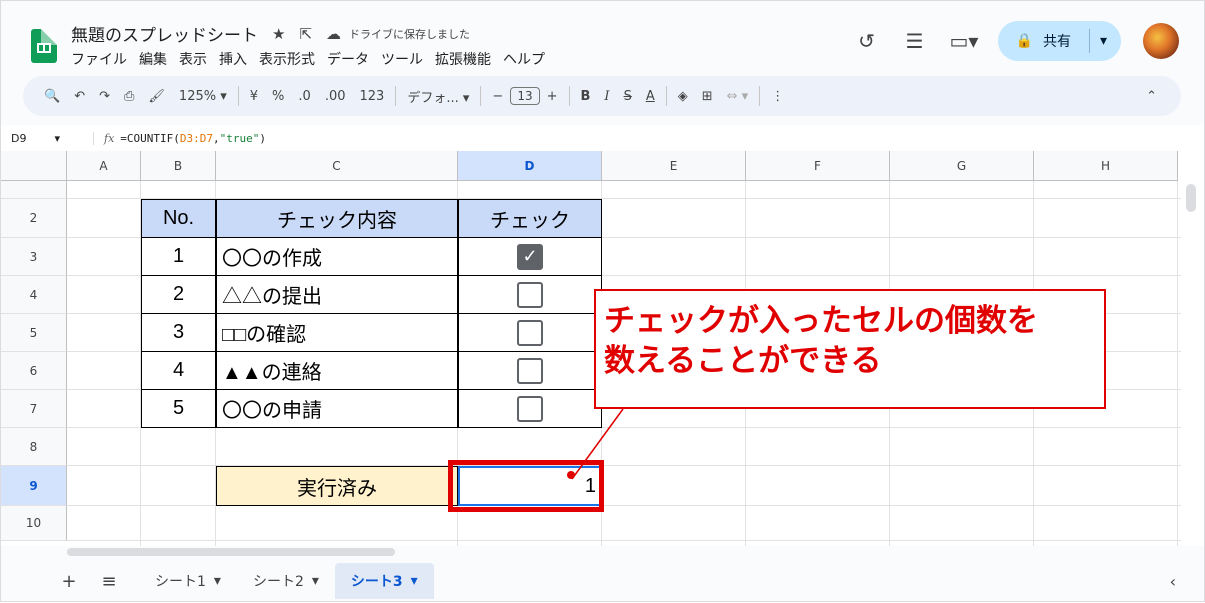 This screenshot has width=1205, height=603. I want to click on number-format-button: 123, so click(372, 96).